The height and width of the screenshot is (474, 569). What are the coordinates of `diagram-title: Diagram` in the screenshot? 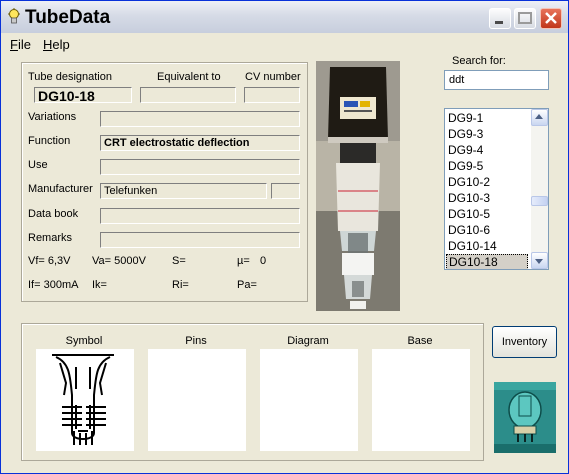 It's located at (308, 341).